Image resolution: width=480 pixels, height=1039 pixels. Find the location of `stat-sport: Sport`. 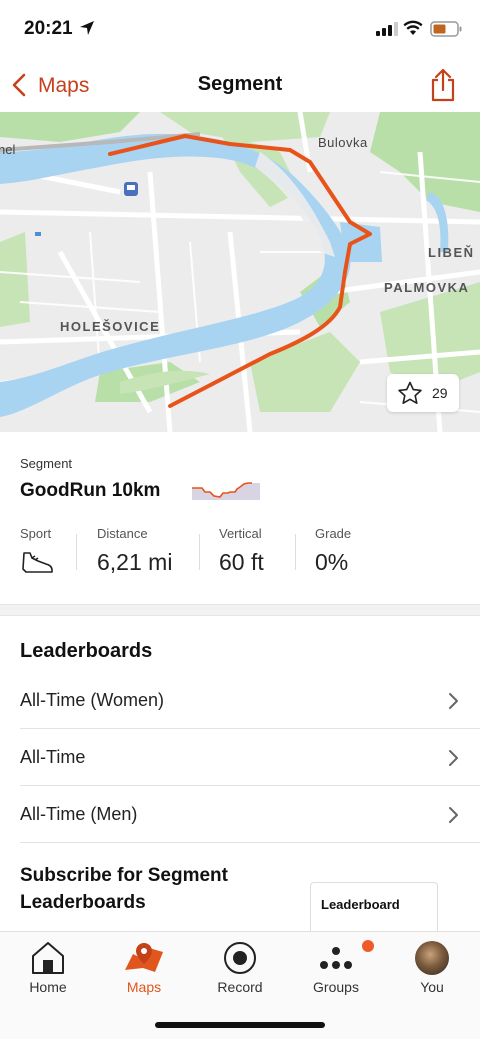

stat-sport: Sport is located at coordinates (37, 553).